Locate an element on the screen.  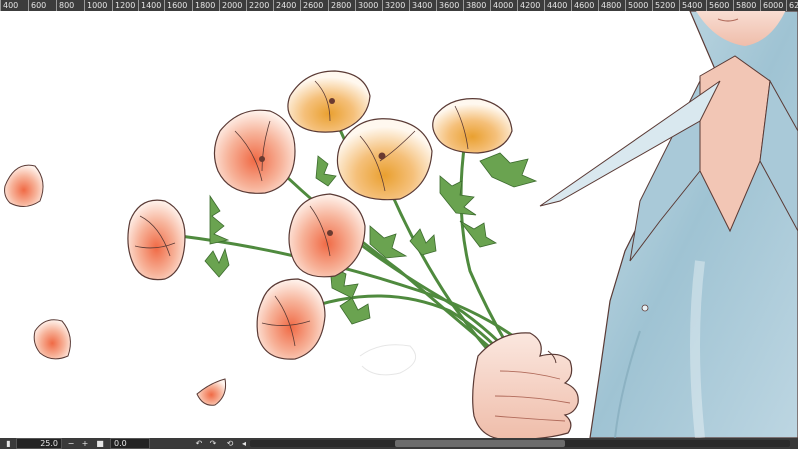
flower-top-left is located at coordinates (254, 151).